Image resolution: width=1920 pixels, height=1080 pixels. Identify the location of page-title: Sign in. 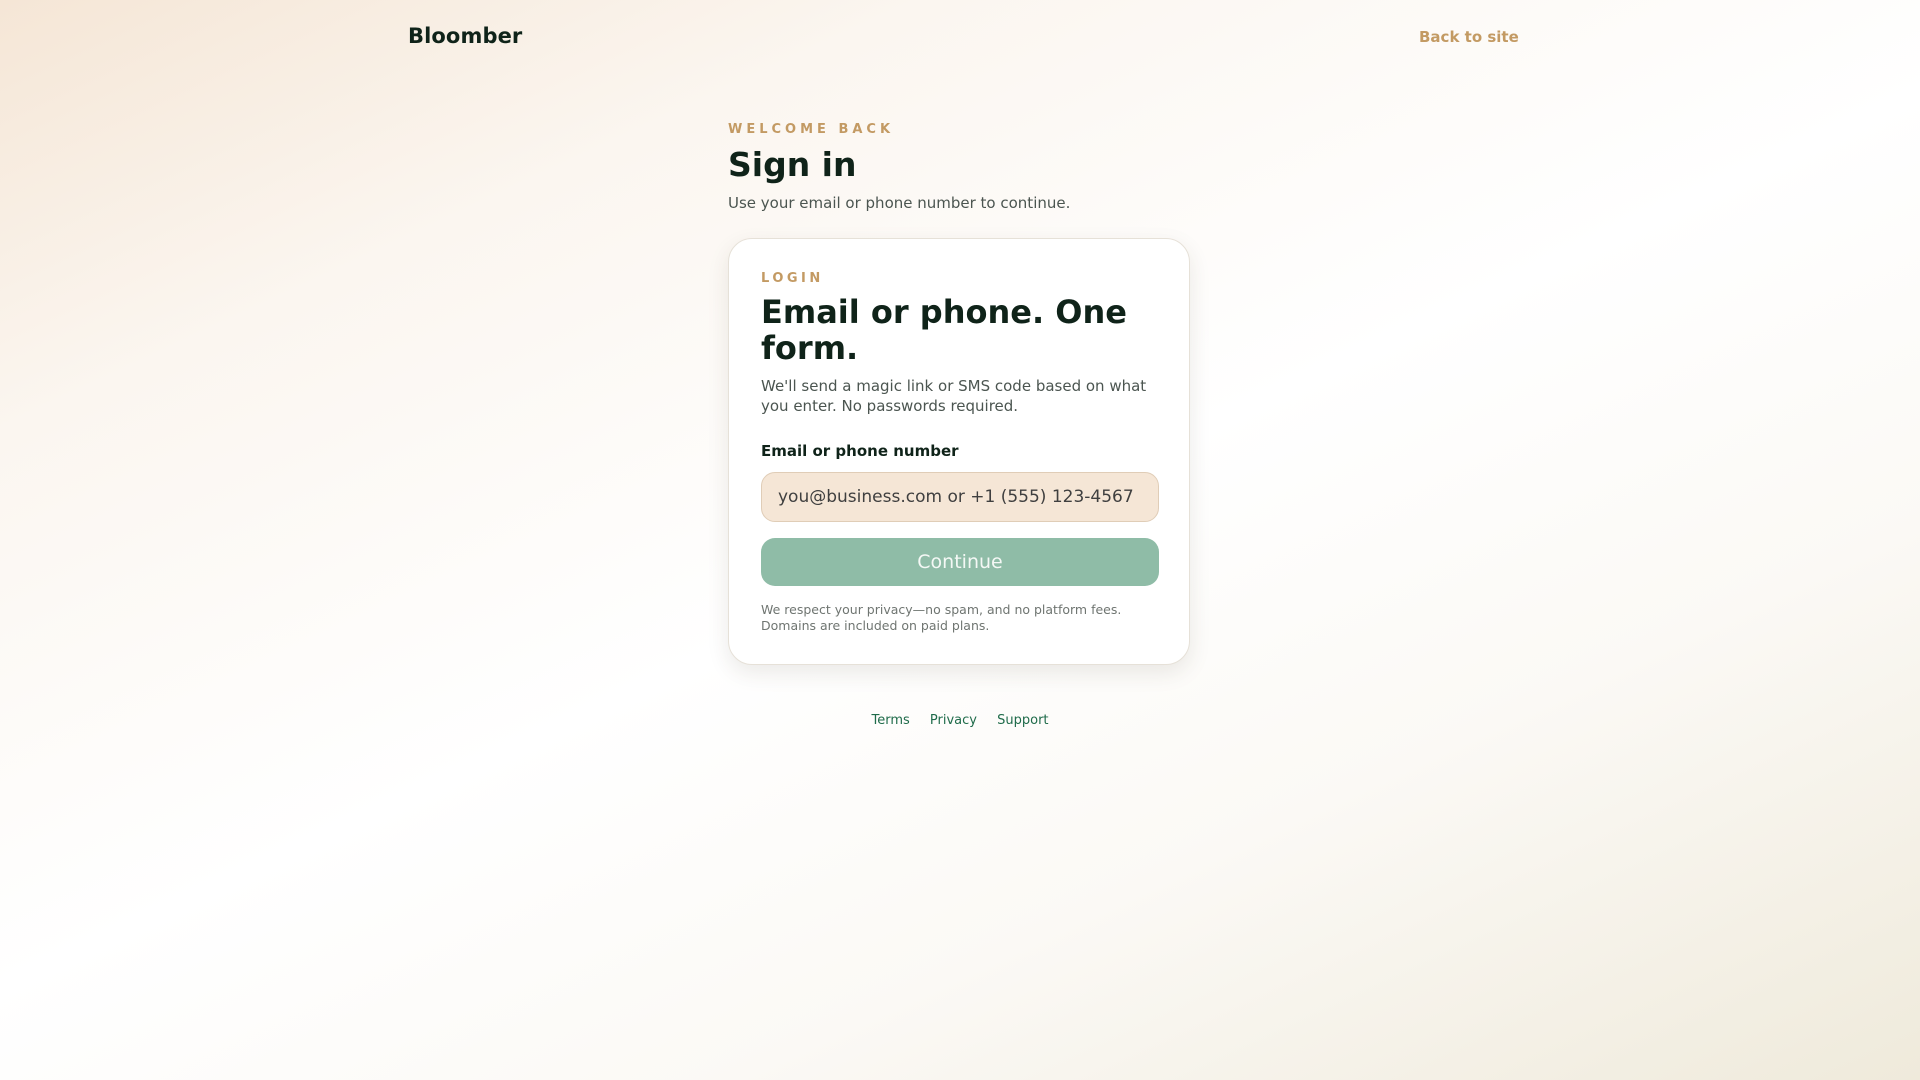
(792, 164).